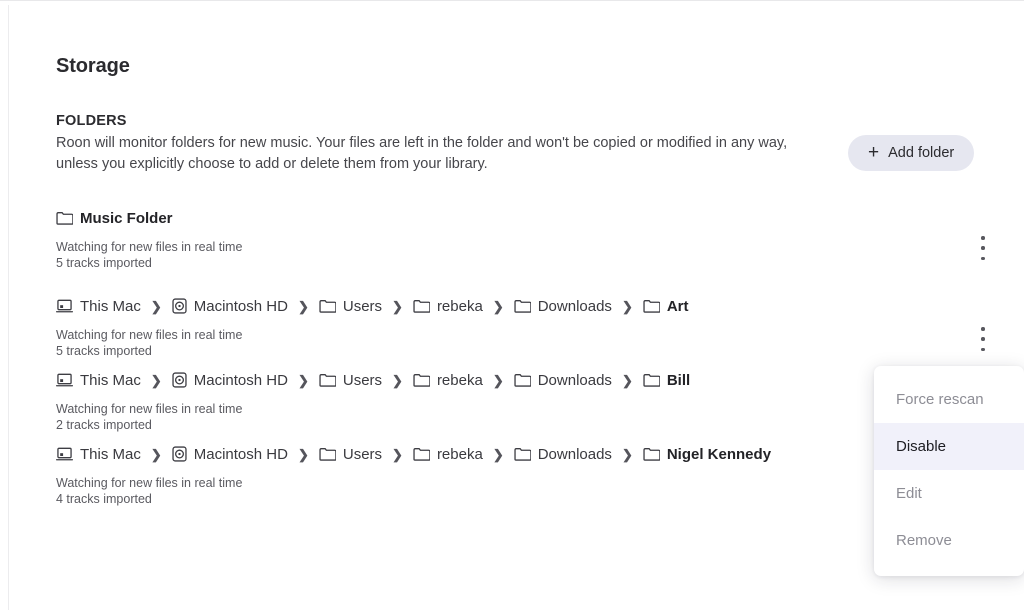  Describe the element at coordinates (874, 152) in the screenshot. I see `plus-icon: +` at that location.